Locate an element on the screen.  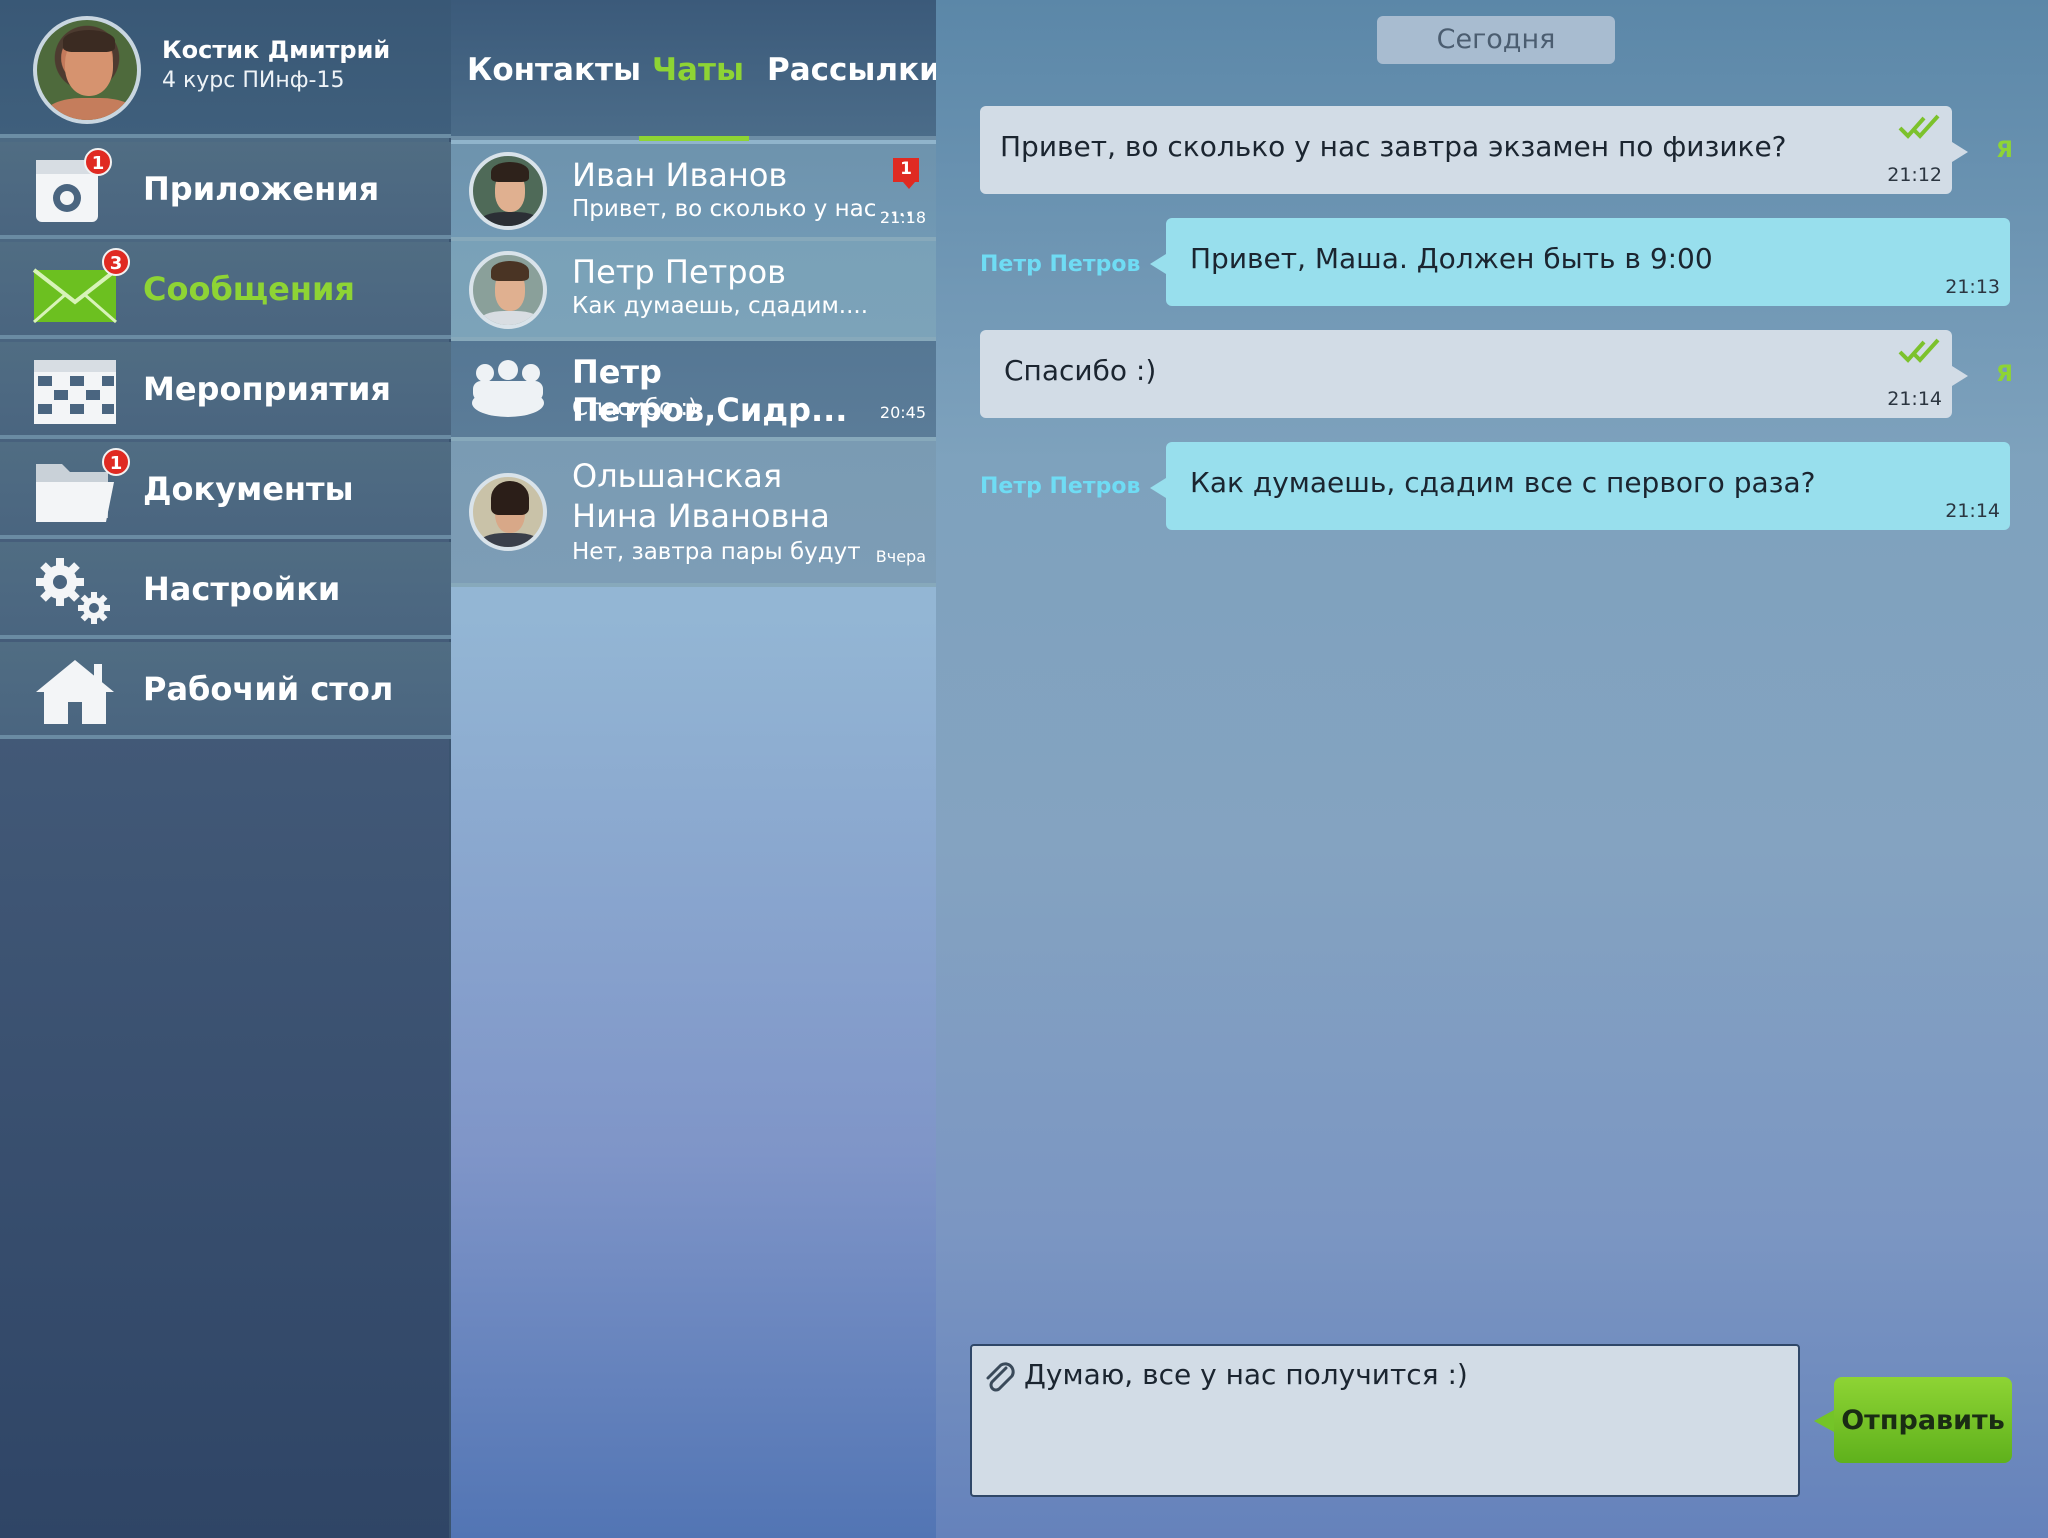
chat-time: 20:45 is located at coordinates (902, 412).